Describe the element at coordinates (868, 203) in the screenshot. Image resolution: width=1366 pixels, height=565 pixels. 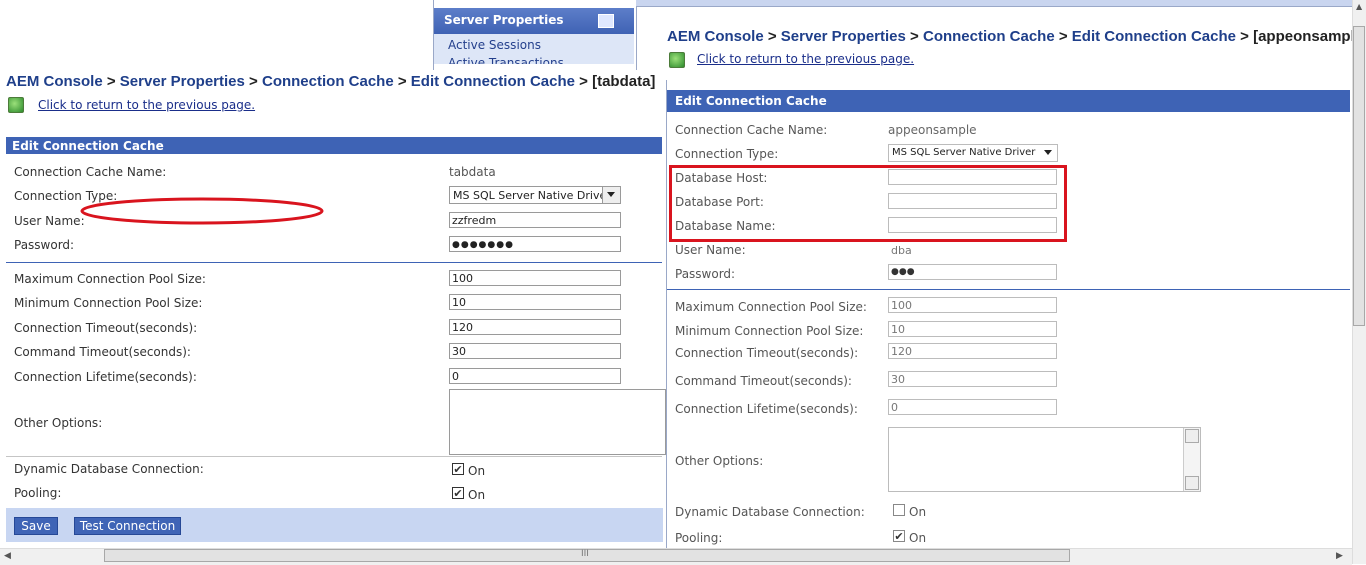
I see `annotation-rectangle` at that location.